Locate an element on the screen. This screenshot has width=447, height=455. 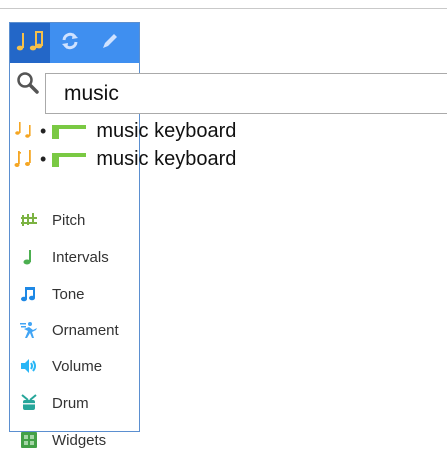
tone-icon is located at coordinates (29, 294).